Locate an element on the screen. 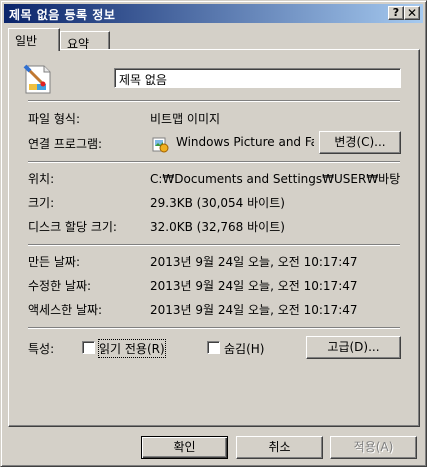  opens-with-value: Windows Picture and Fa is located at coordinates (245, 142).